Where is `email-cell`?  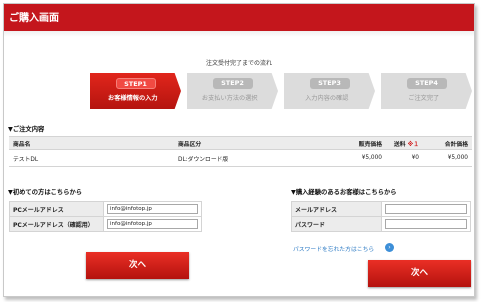
email-cell is located at coordinates (152, 209).